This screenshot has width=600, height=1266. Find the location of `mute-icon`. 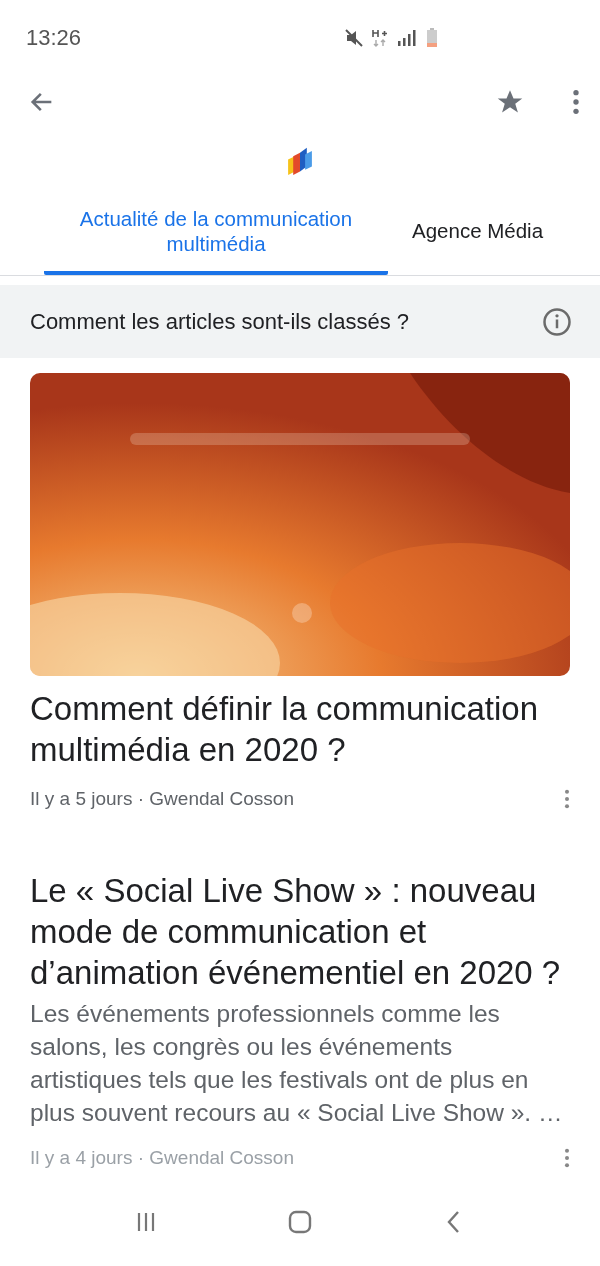

mute-icon is located at coordinates (354, 38).